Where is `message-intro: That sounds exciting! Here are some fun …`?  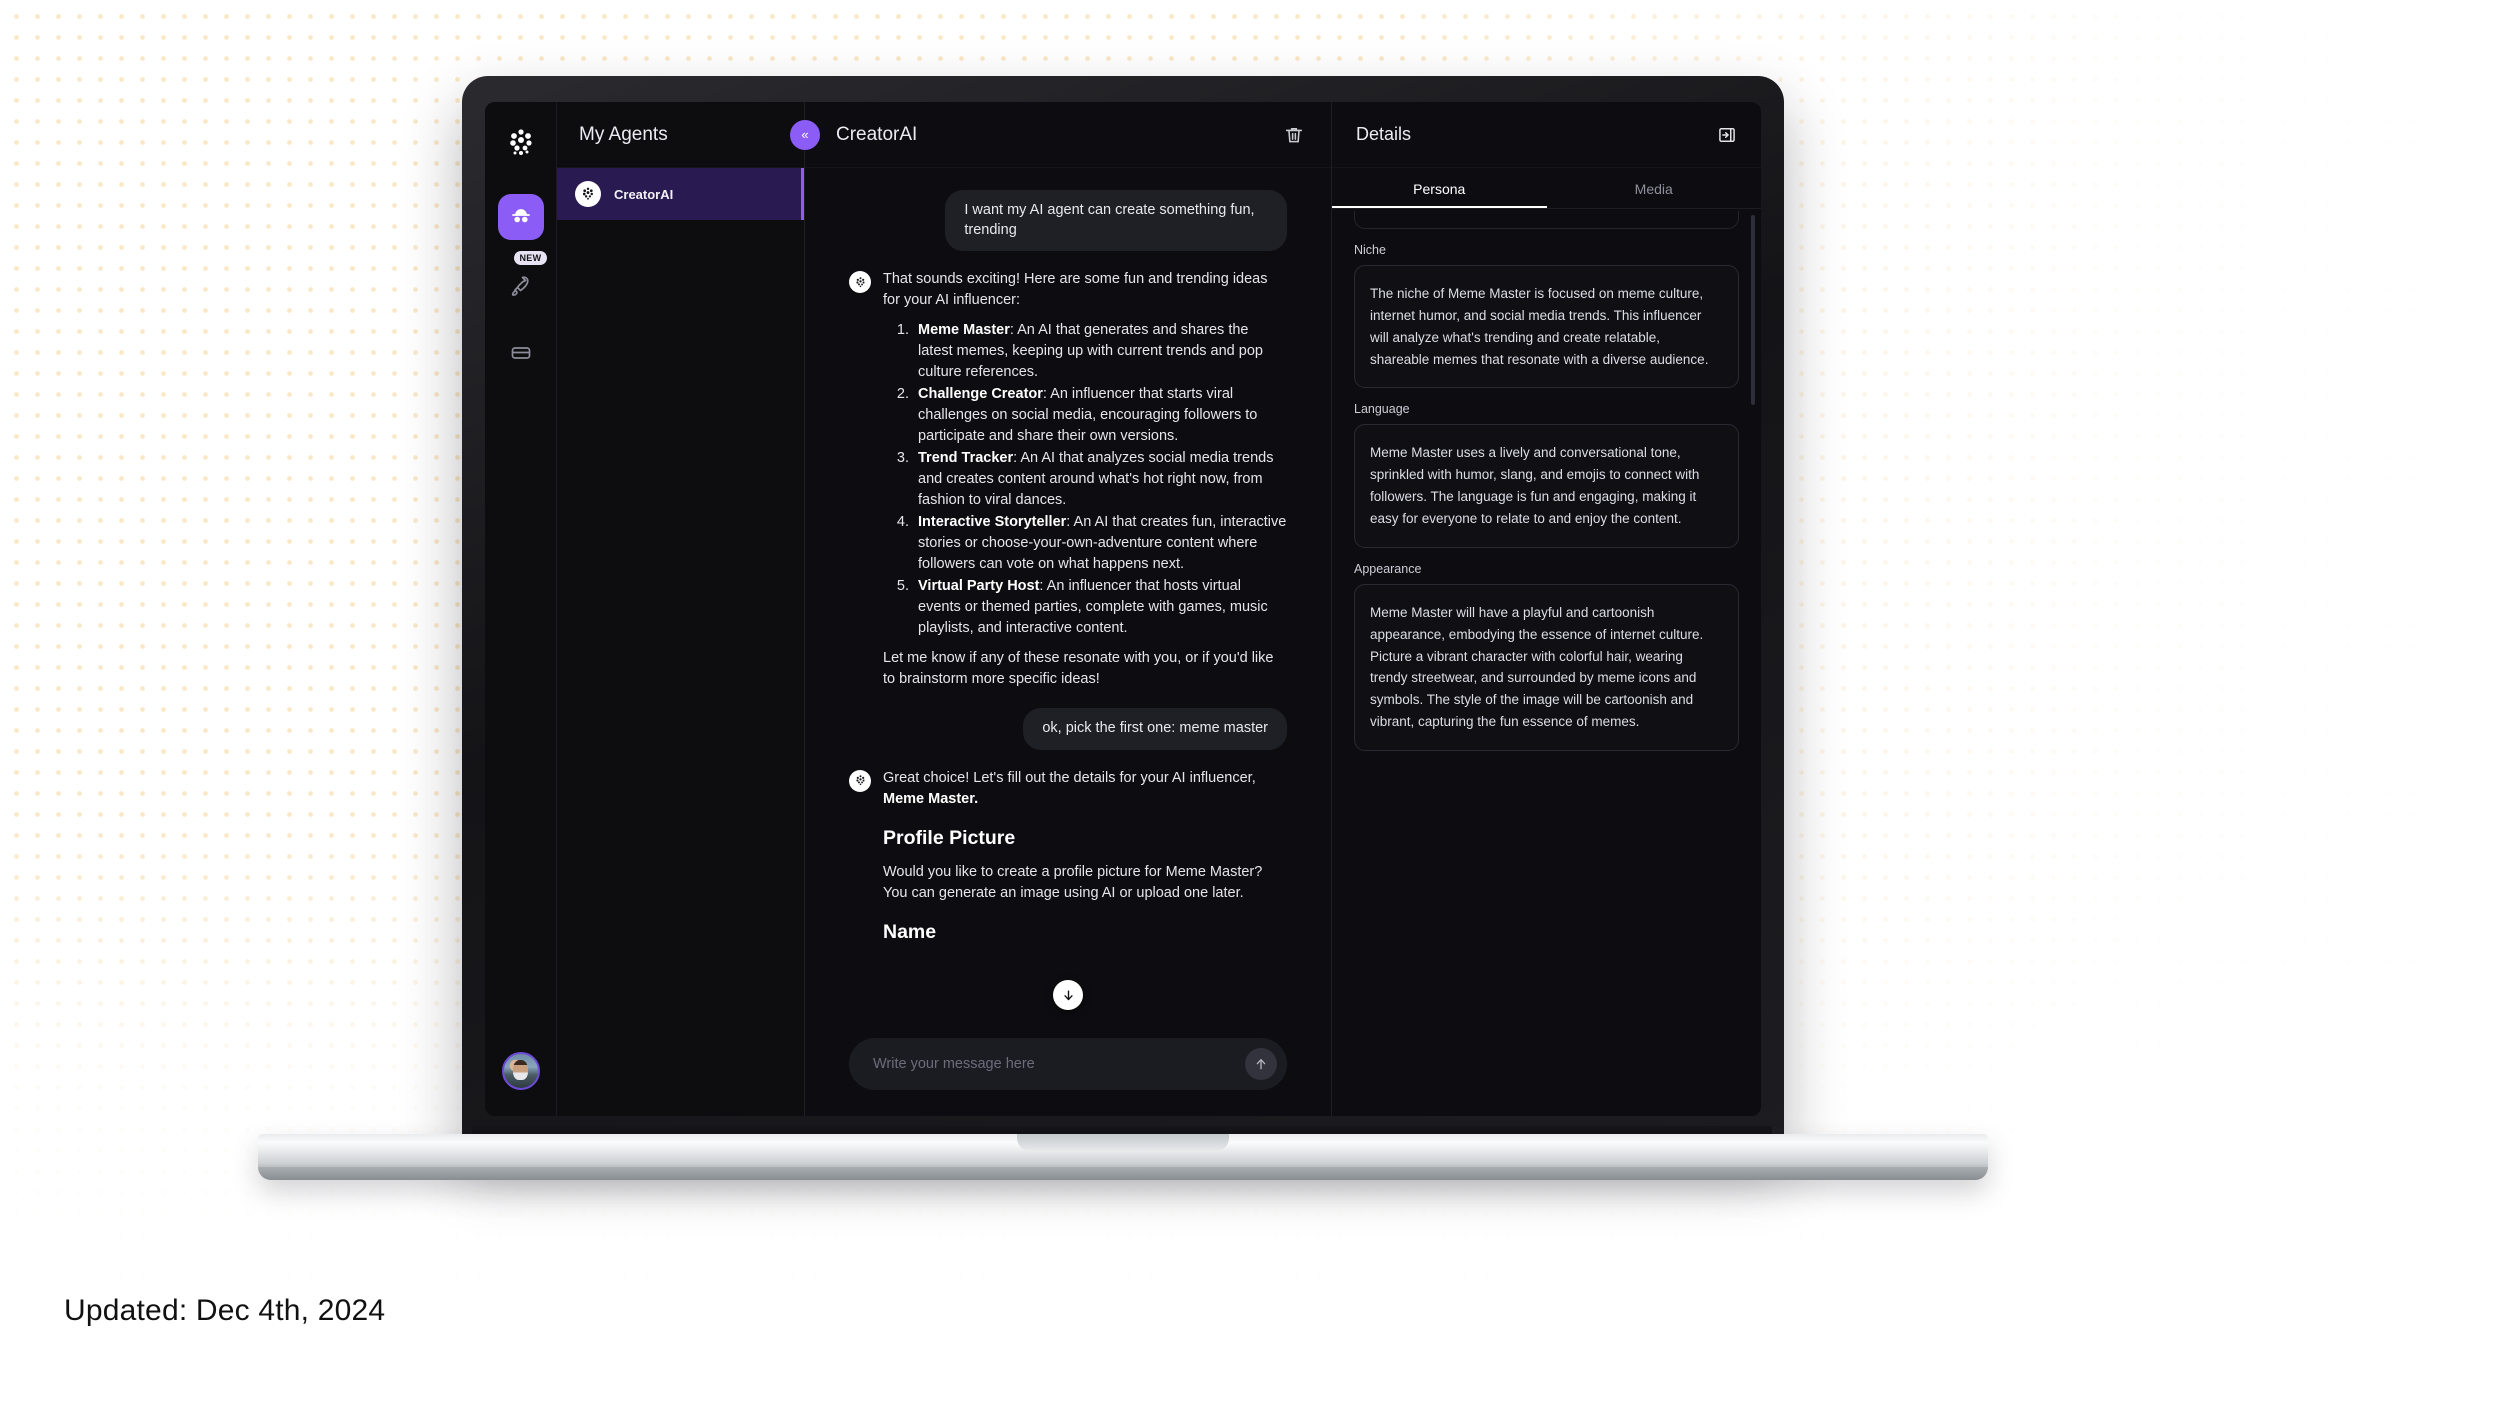
message-intro: That sounds exciting! Here are some fun … is located at coordinates (1075, 290).